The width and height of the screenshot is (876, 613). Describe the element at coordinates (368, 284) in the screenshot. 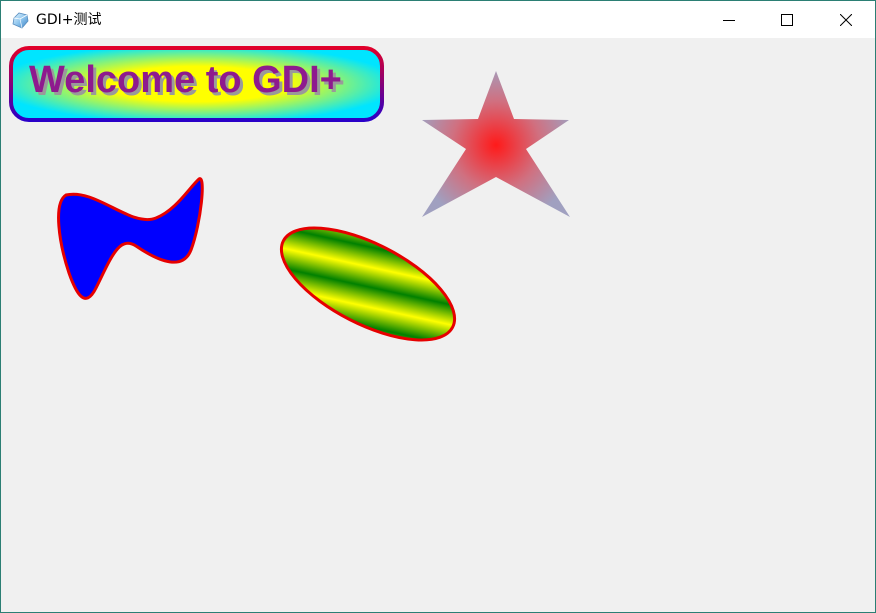

I see `striped-ellipse` at that location.